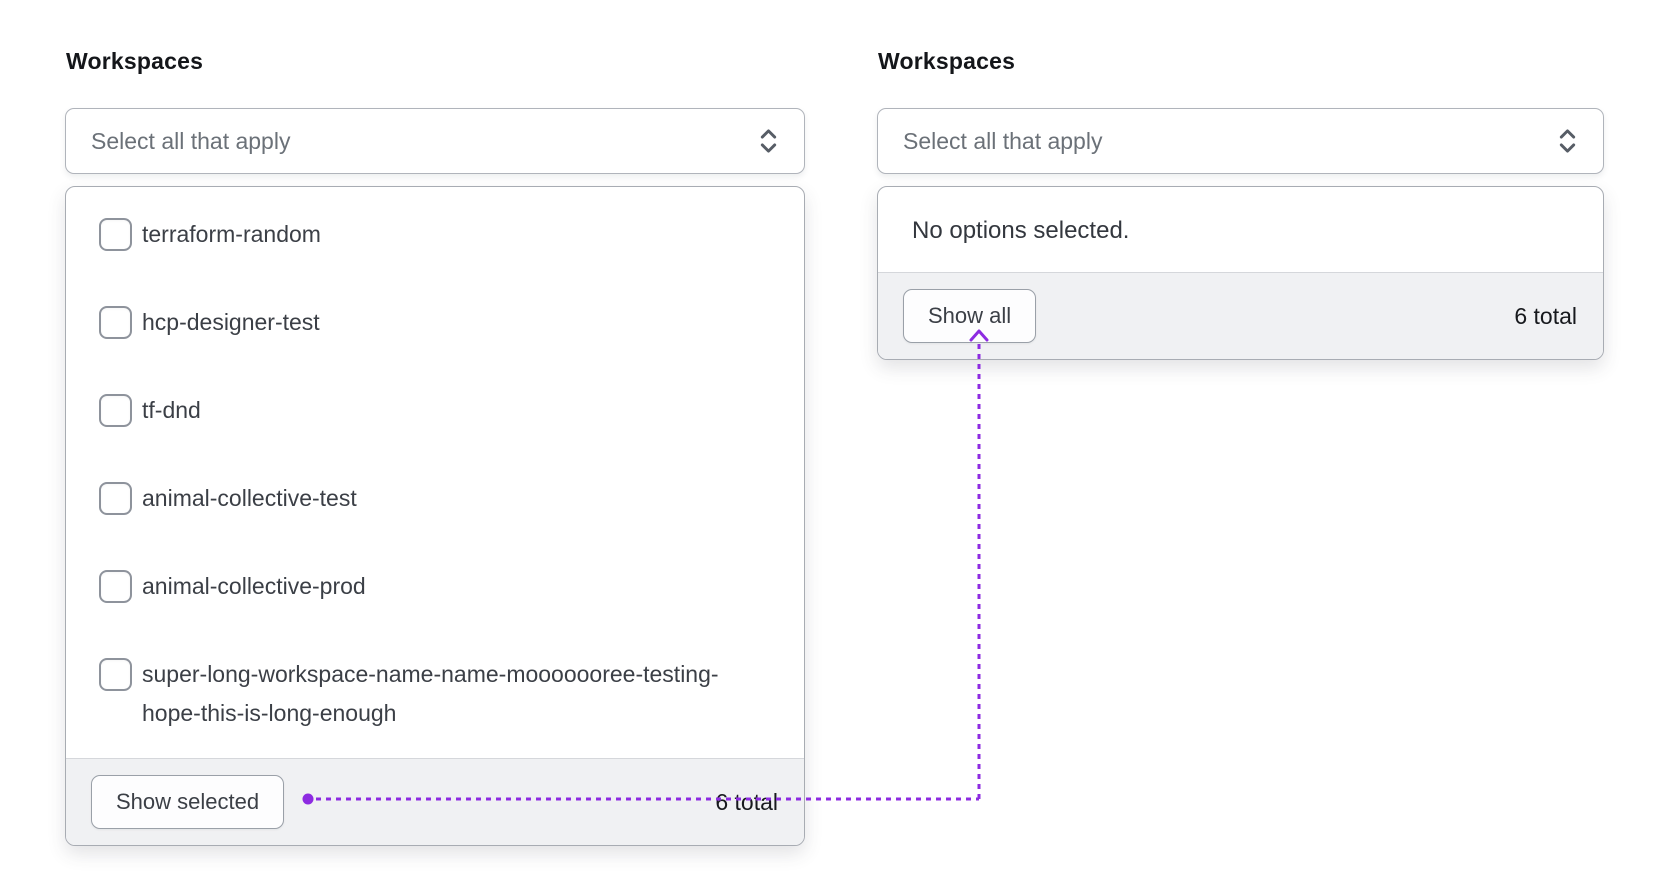  I want to click on dropdown-footer: Show selected 6 total, so click(435, 801).